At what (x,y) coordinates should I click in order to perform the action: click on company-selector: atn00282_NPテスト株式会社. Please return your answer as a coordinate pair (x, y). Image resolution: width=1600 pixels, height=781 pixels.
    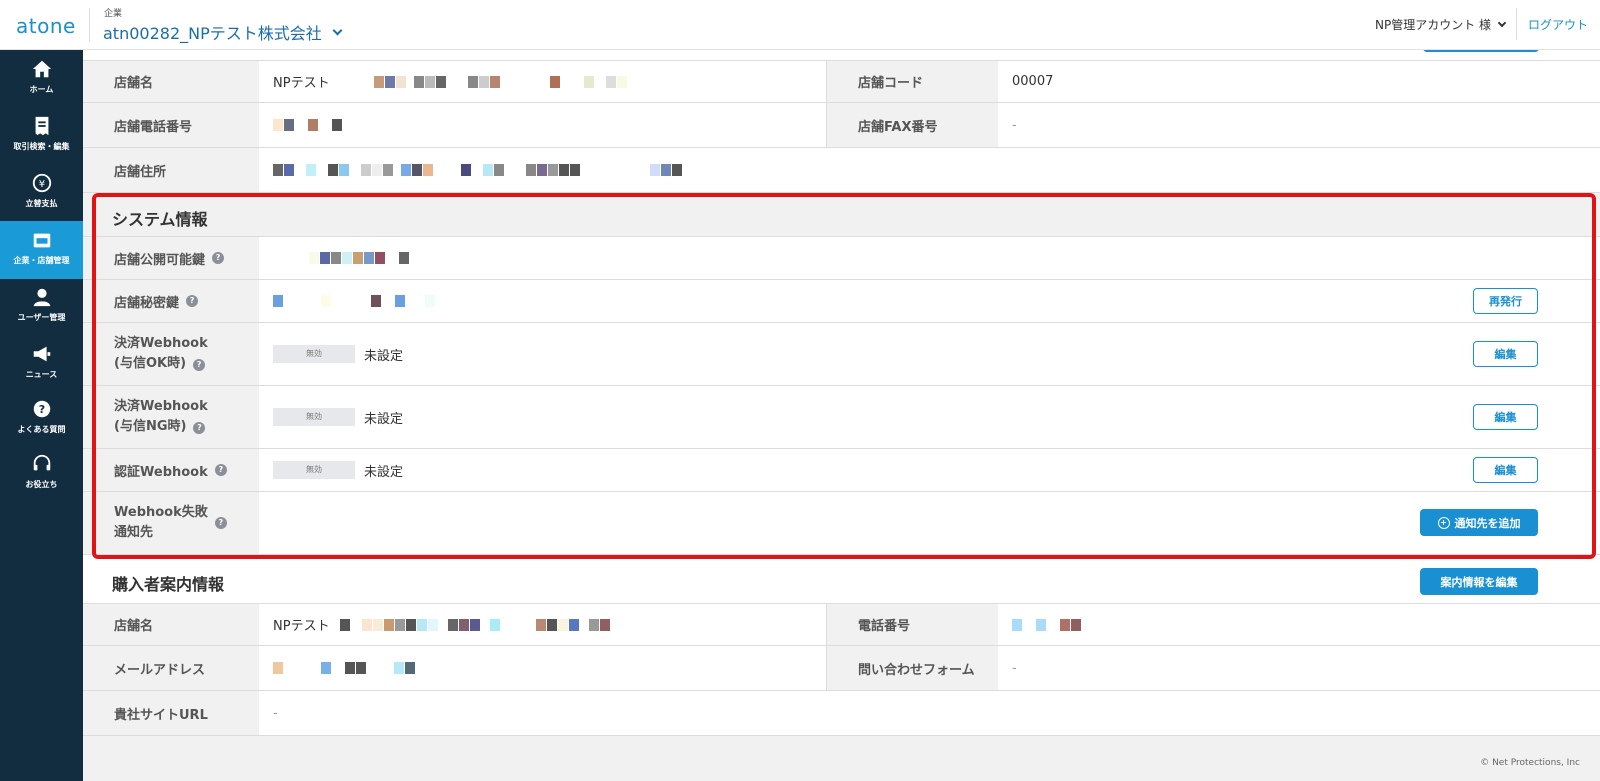
    Looking at the image, I should click on (223, 32).